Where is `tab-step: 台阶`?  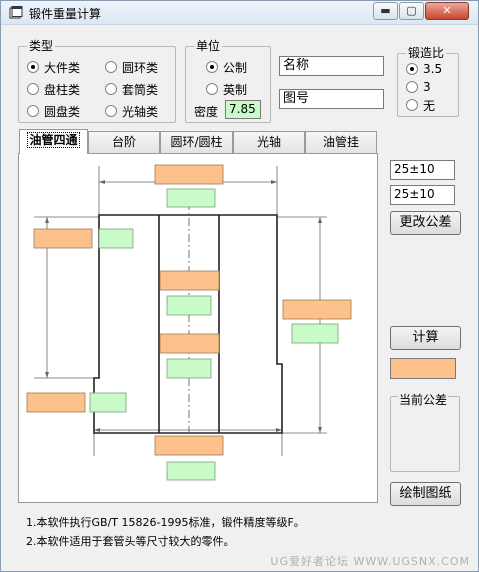
tab-step: 台阶 is located at coordinates (124, 142).